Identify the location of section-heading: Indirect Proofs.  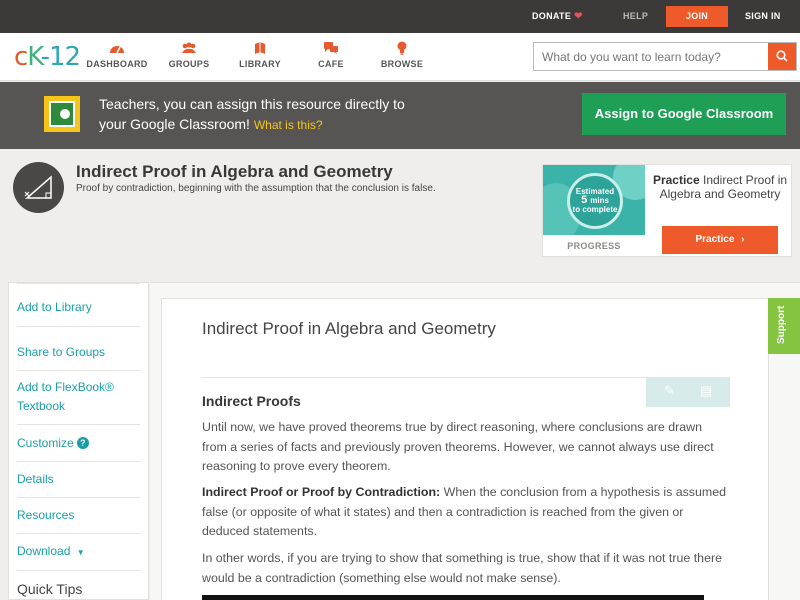
(251, 401).